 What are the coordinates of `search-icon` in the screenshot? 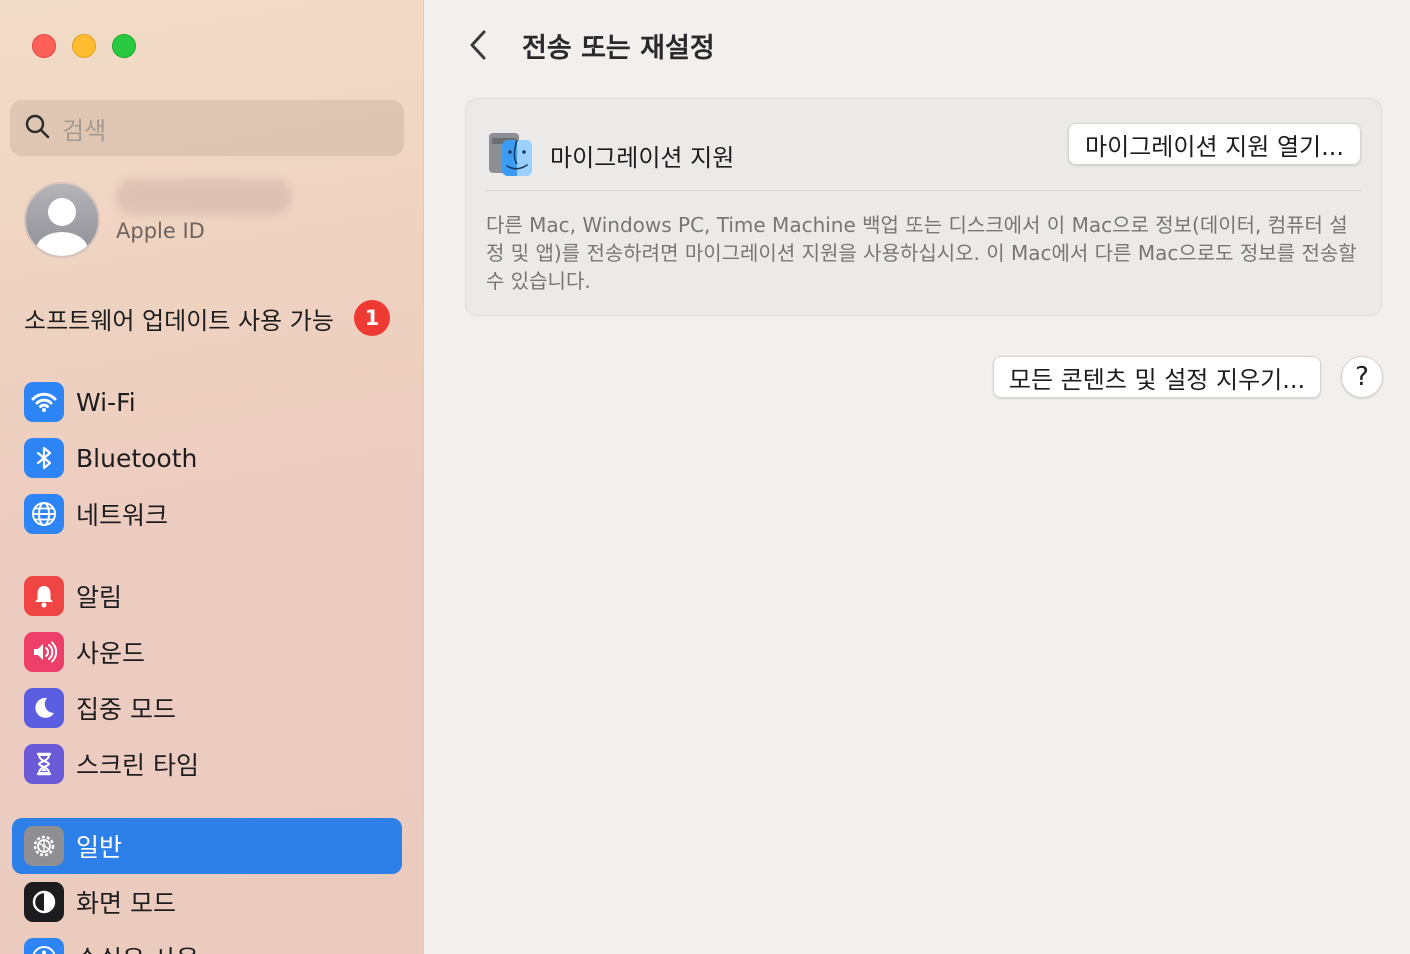 It's located at (37, 128).